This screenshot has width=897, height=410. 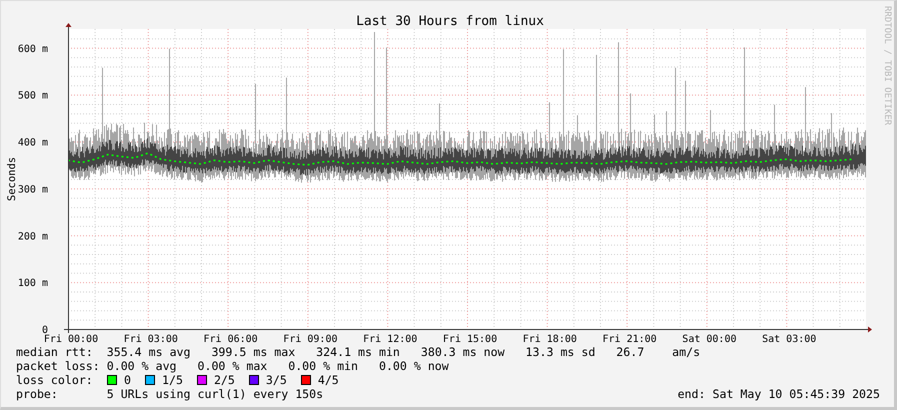 I want to click on x-tick-label: Fri 00:00, so click(x=71, y=339).